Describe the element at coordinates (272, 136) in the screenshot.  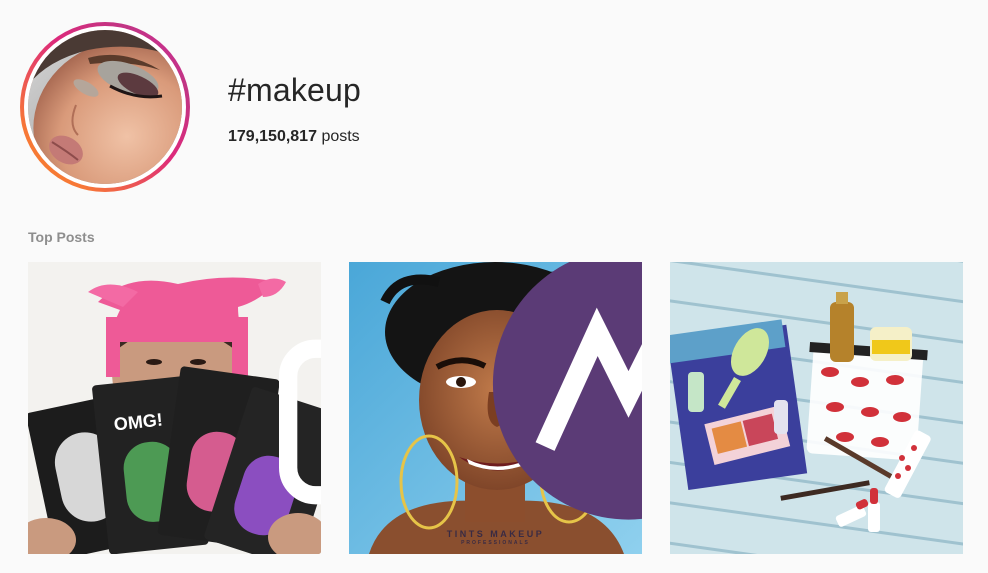
I see `post-count-number: 179,150,817` at that location.